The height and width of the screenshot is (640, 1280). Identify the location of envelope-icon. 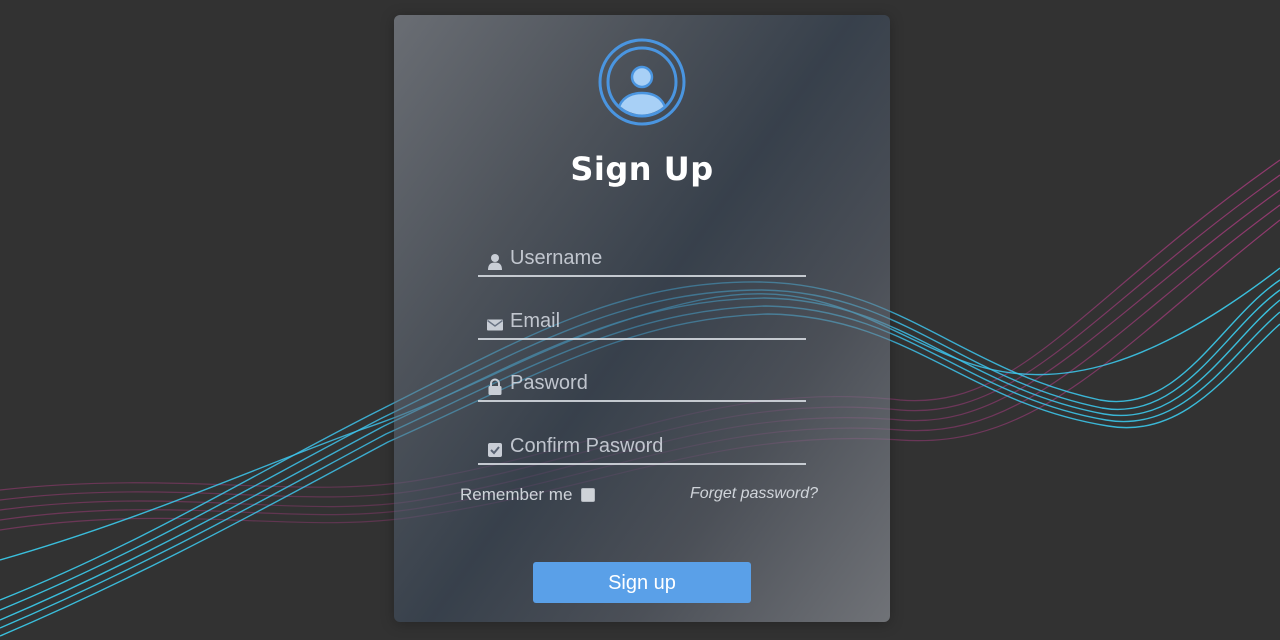
(495, 325).